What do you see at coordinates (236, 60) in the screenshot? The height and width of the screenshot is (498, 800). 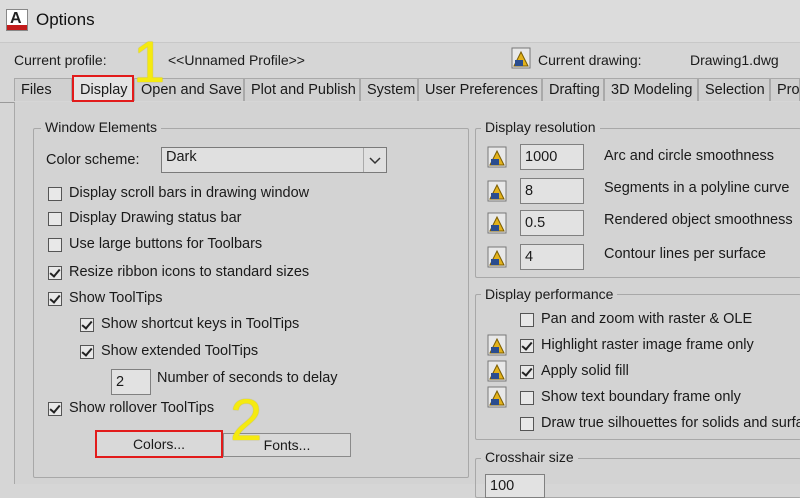 I see `current-profile-value: <<Unnamed Profile>>` at bounding box center [236, 60].